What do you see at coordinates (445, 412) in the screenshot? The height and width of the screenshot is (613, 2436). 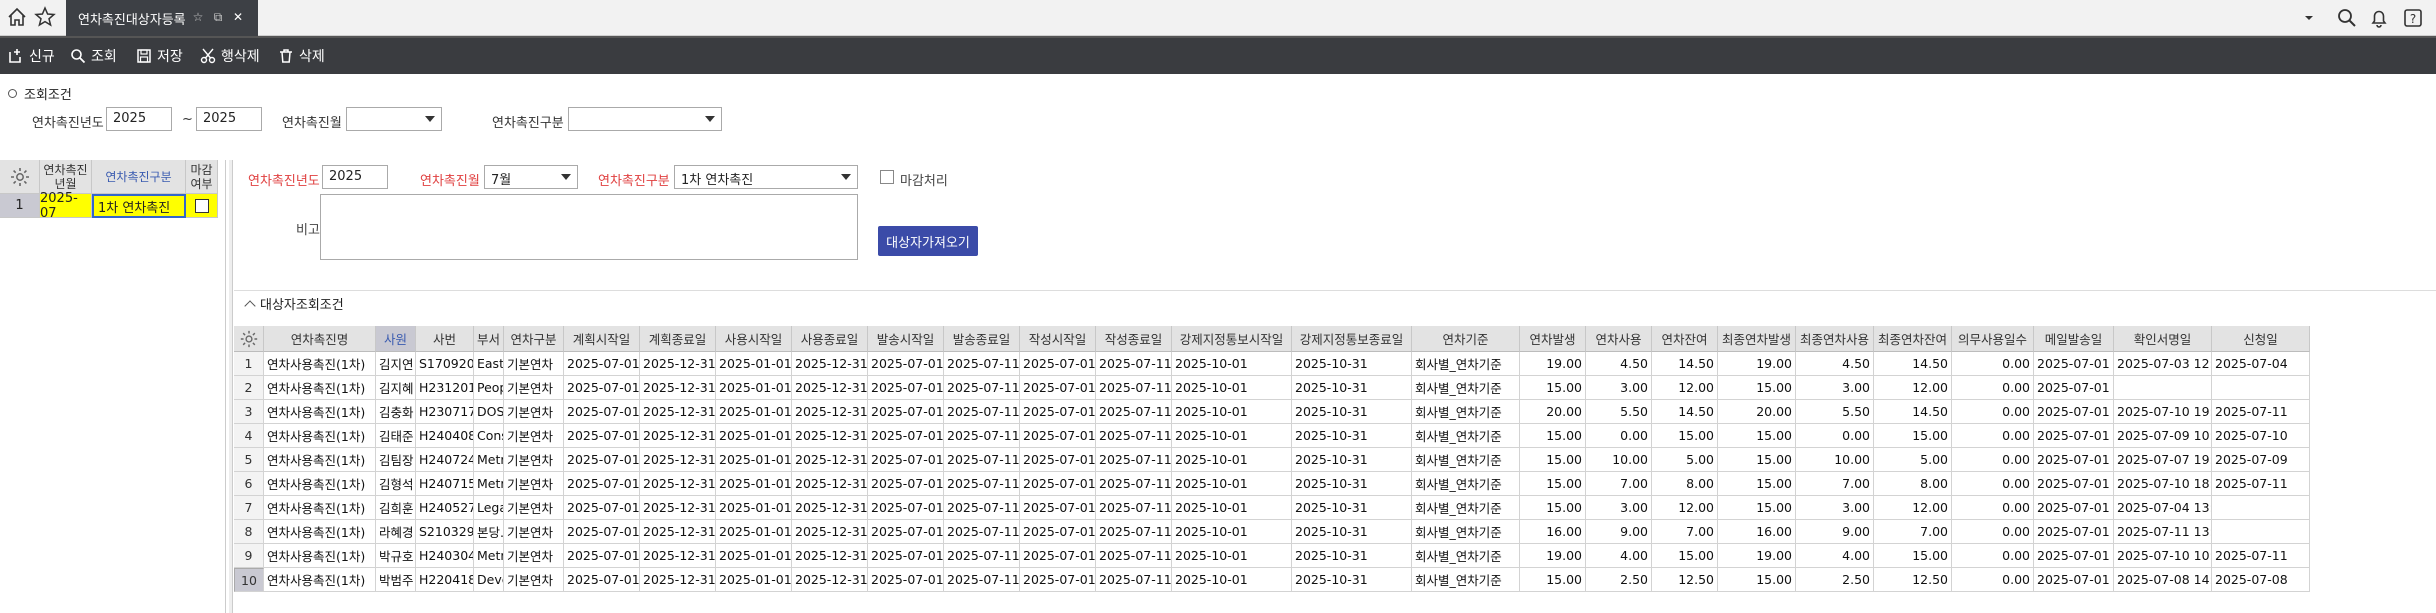 I see `grid-cell: H23071701` at bounding box center [445, 412].